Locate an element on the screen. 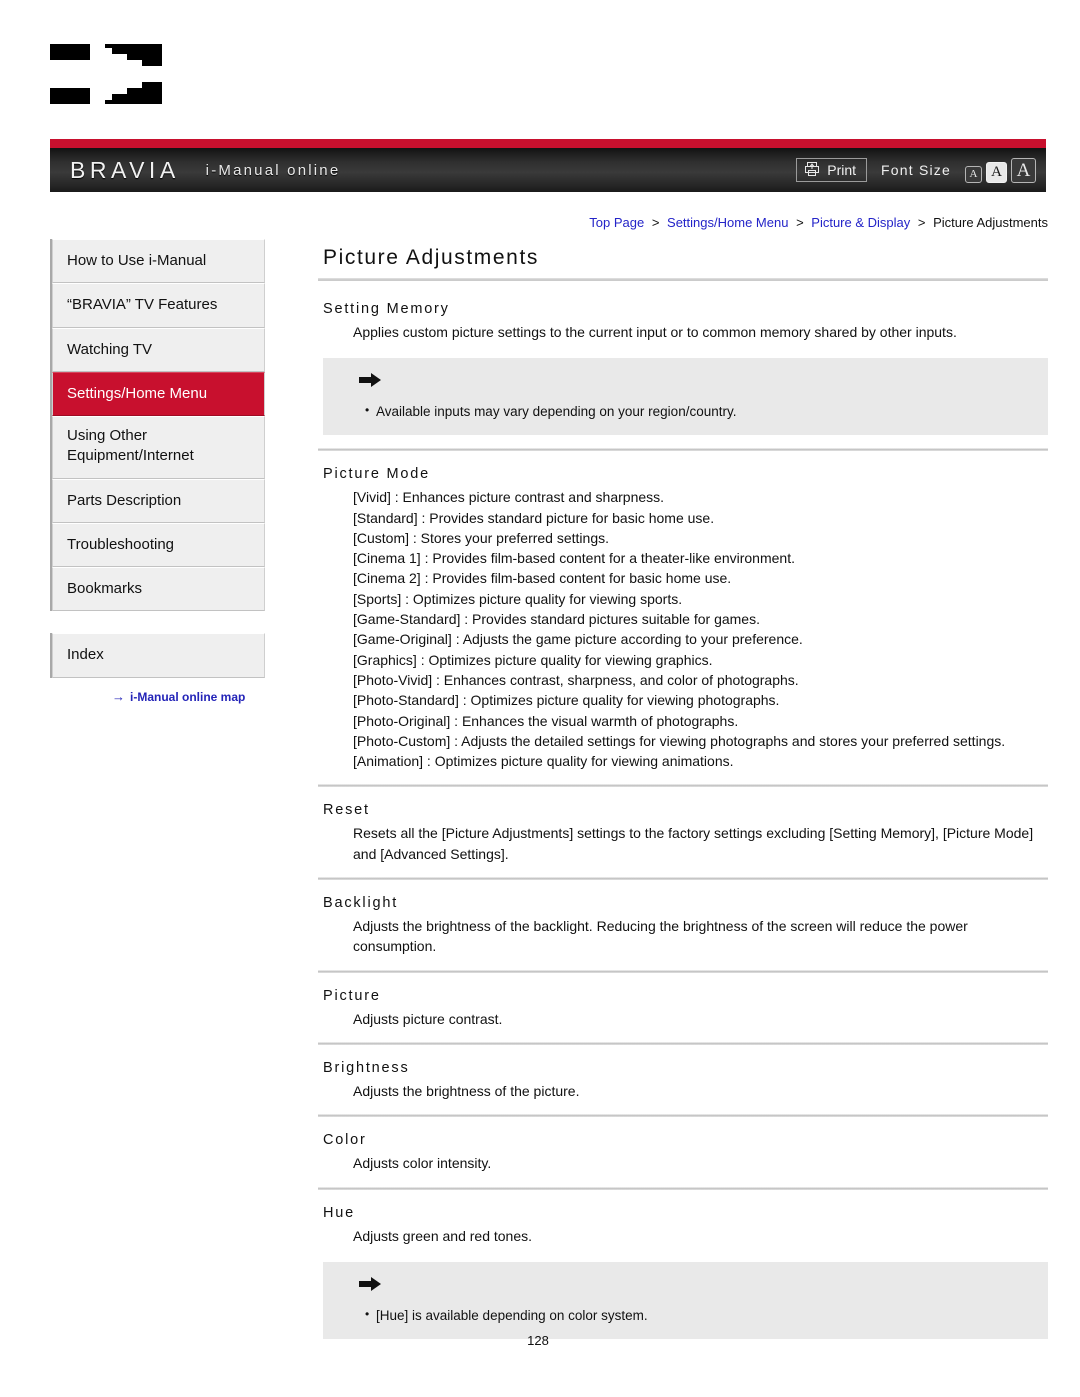 The width and height of the screenshot is (1080, 1397). section-body: Adjusts picture contrast. is located at coordinates (685, 1019).